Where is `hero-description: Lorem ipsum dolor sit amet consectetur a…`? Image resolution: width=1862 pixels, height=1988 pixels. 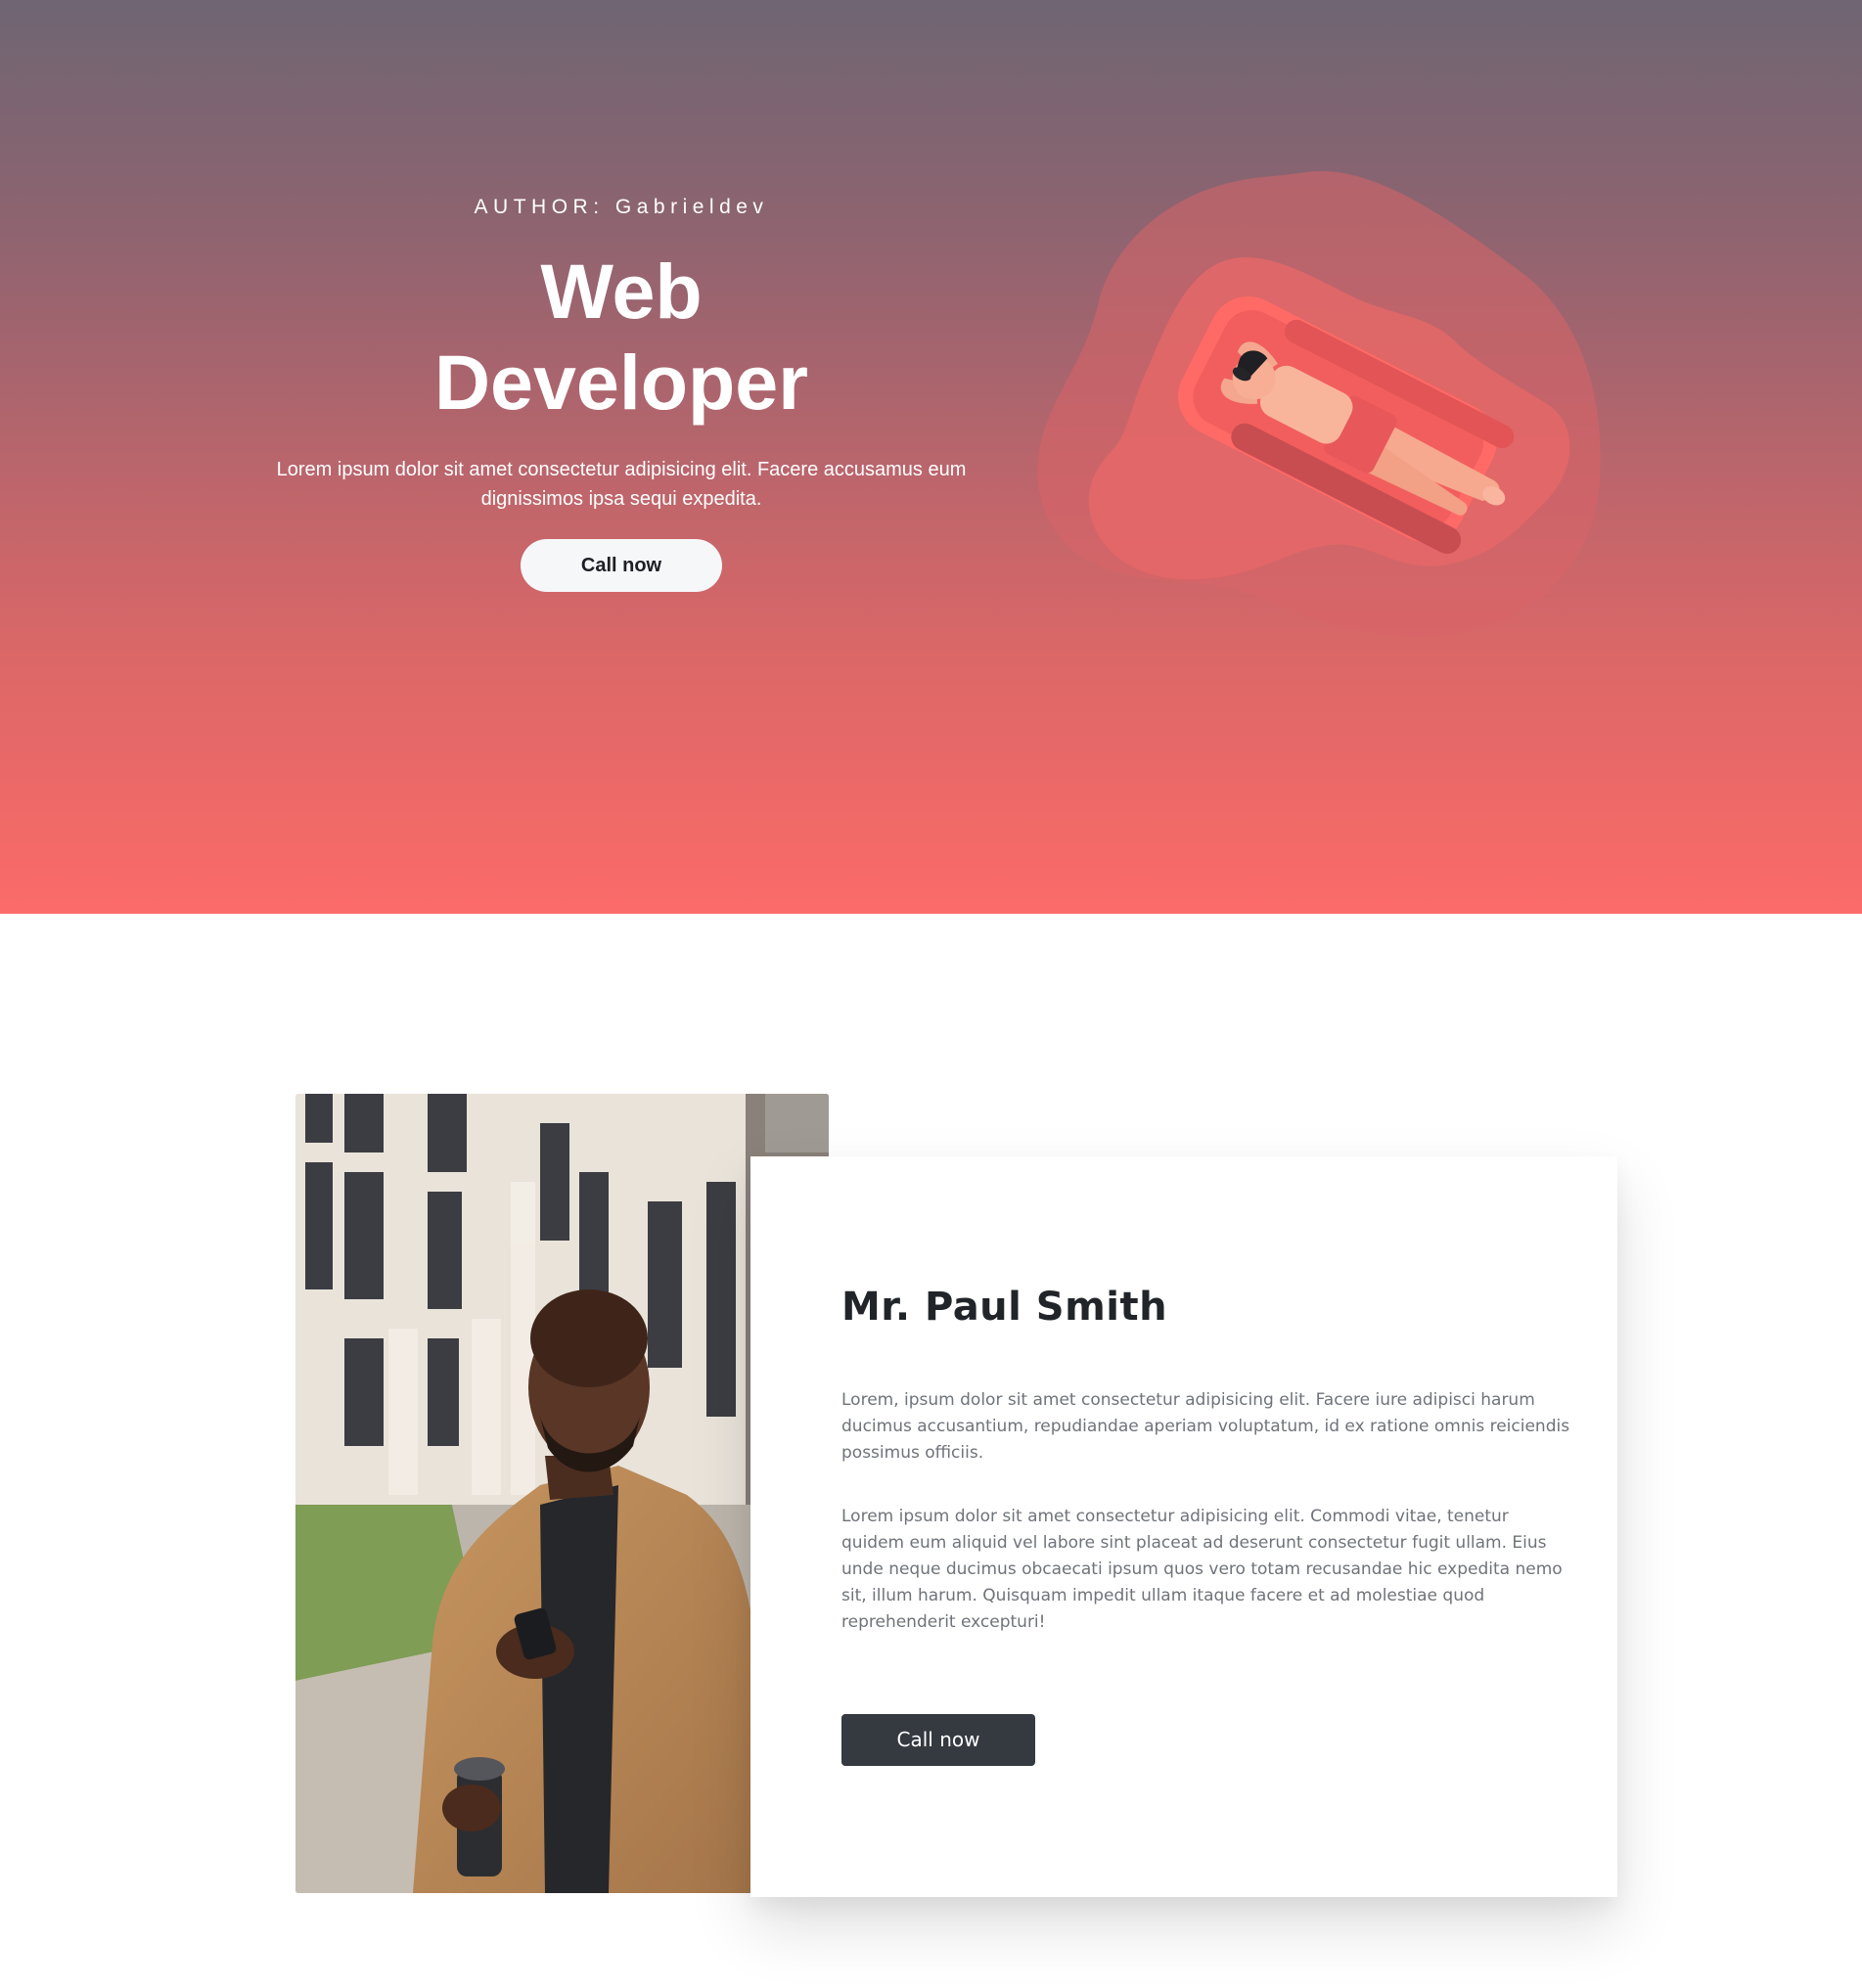
hero-description: Lorem ipsum dolor sit amet consectetur a… is located at coordinates (621, 484).